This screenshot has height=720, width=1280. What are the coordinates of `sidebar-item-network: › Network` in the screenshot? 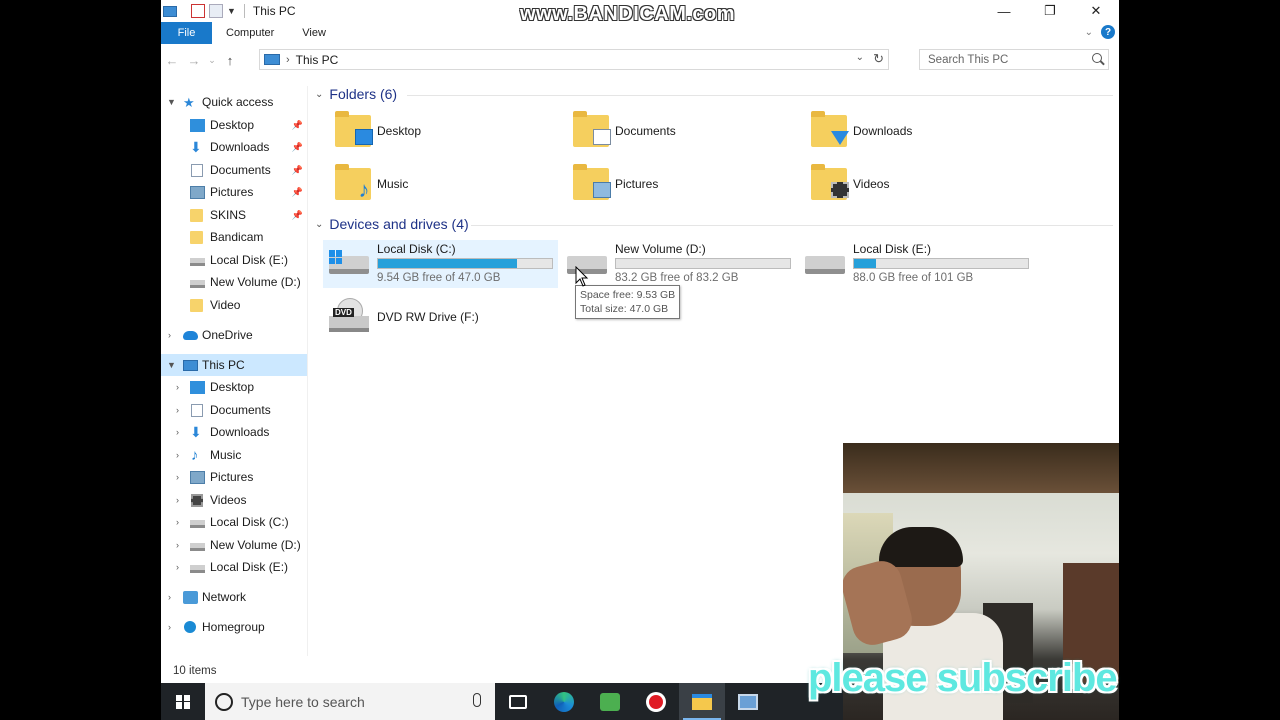 It's located at (234, 597).